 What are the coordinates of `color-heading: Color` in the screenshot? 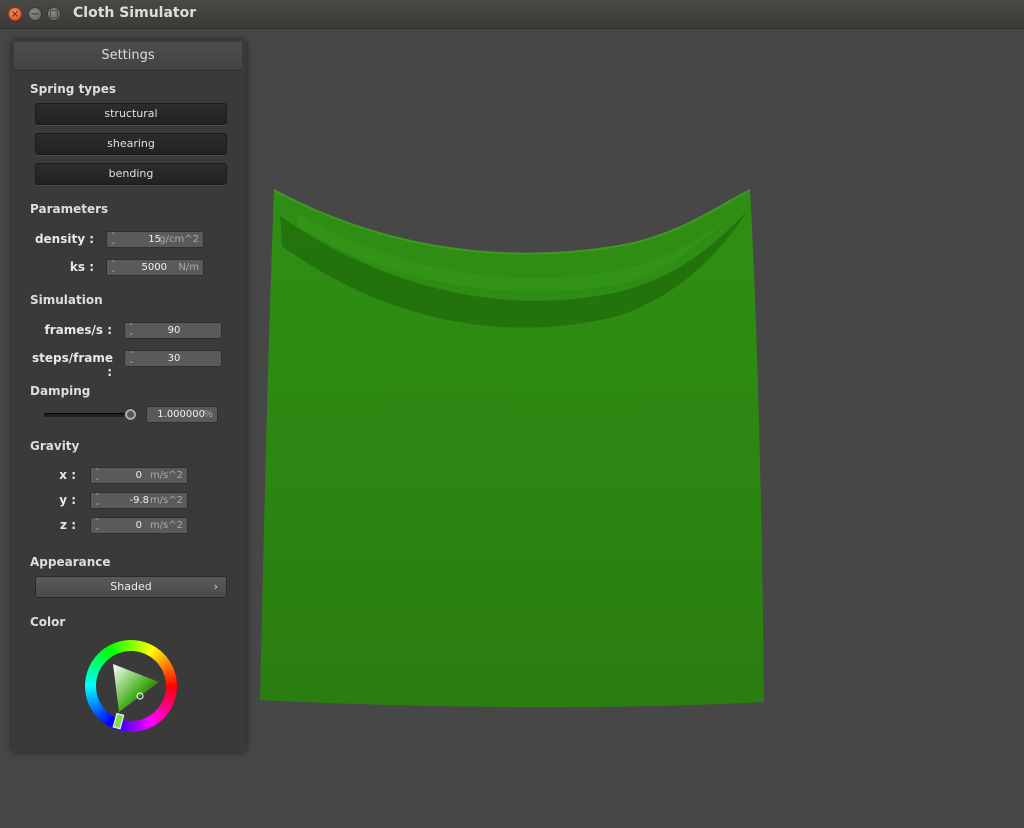 It's located at (48, 622).